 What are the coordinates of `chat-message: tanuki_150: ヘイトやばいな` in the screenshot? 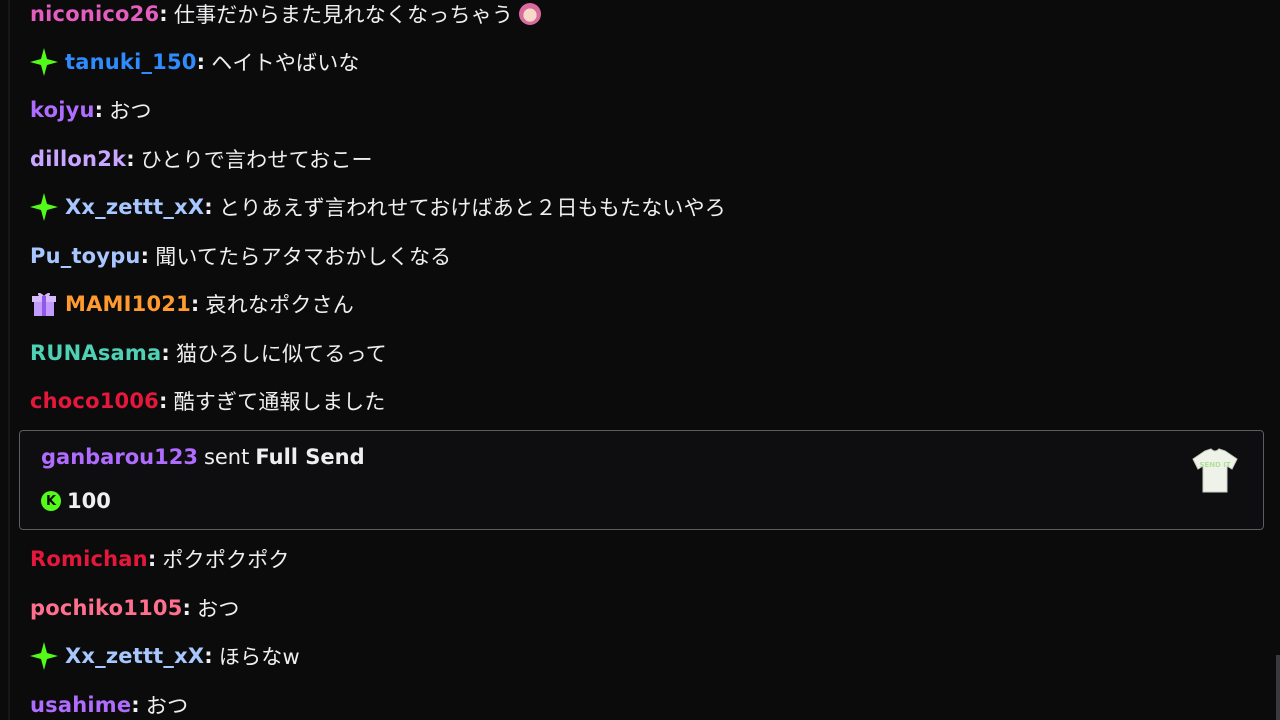 It's located at (194, 62).